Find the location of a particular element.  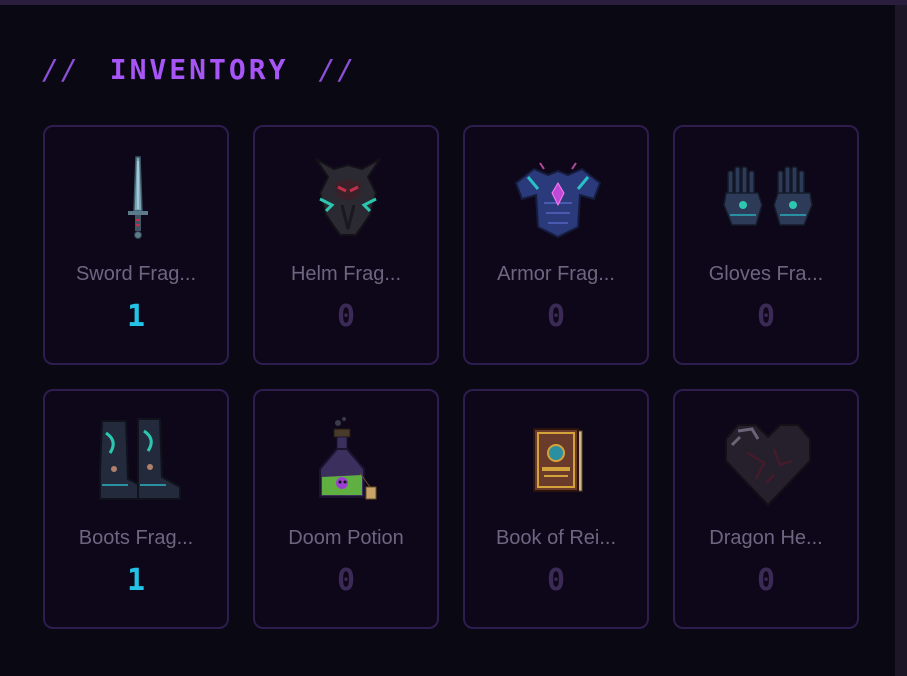

inventory-slot-doom-potion: Doom Potion 0 is located at coordinates (346, 509).